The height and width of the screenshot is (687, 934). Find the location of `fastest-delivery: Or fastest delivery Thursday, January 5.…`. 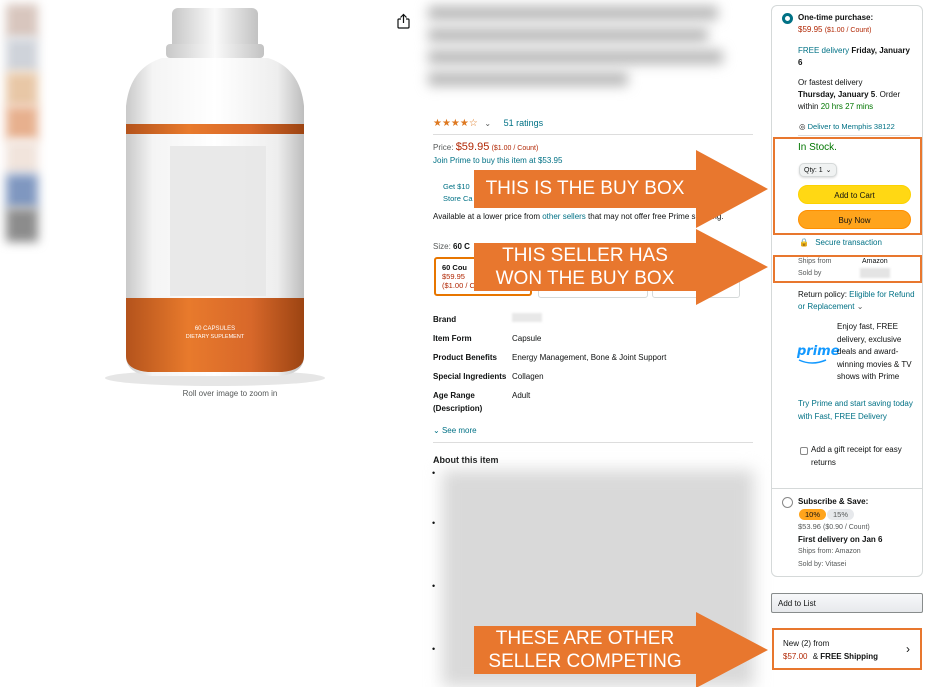

fastest-delivery: Or fastest delivery Thursday, January 5.… is located at coordinates (857, 95).